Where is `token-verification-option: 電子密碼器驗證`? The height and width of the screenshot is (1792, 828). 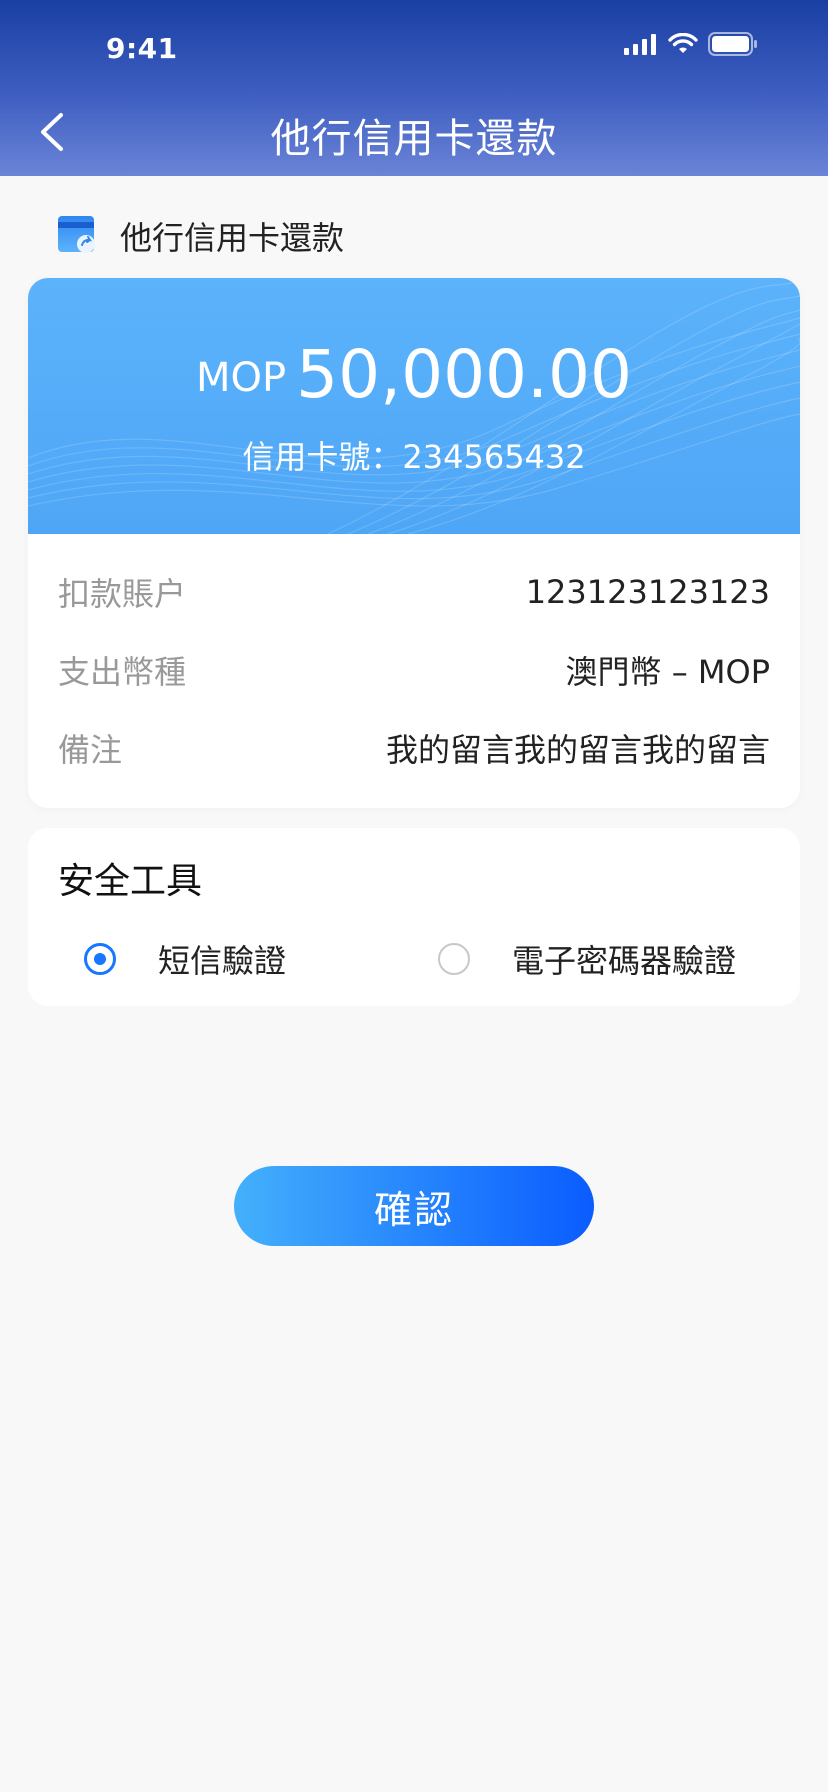
token-verification-option: 電子密碼器驗證 is located at coordinates (587, 959).